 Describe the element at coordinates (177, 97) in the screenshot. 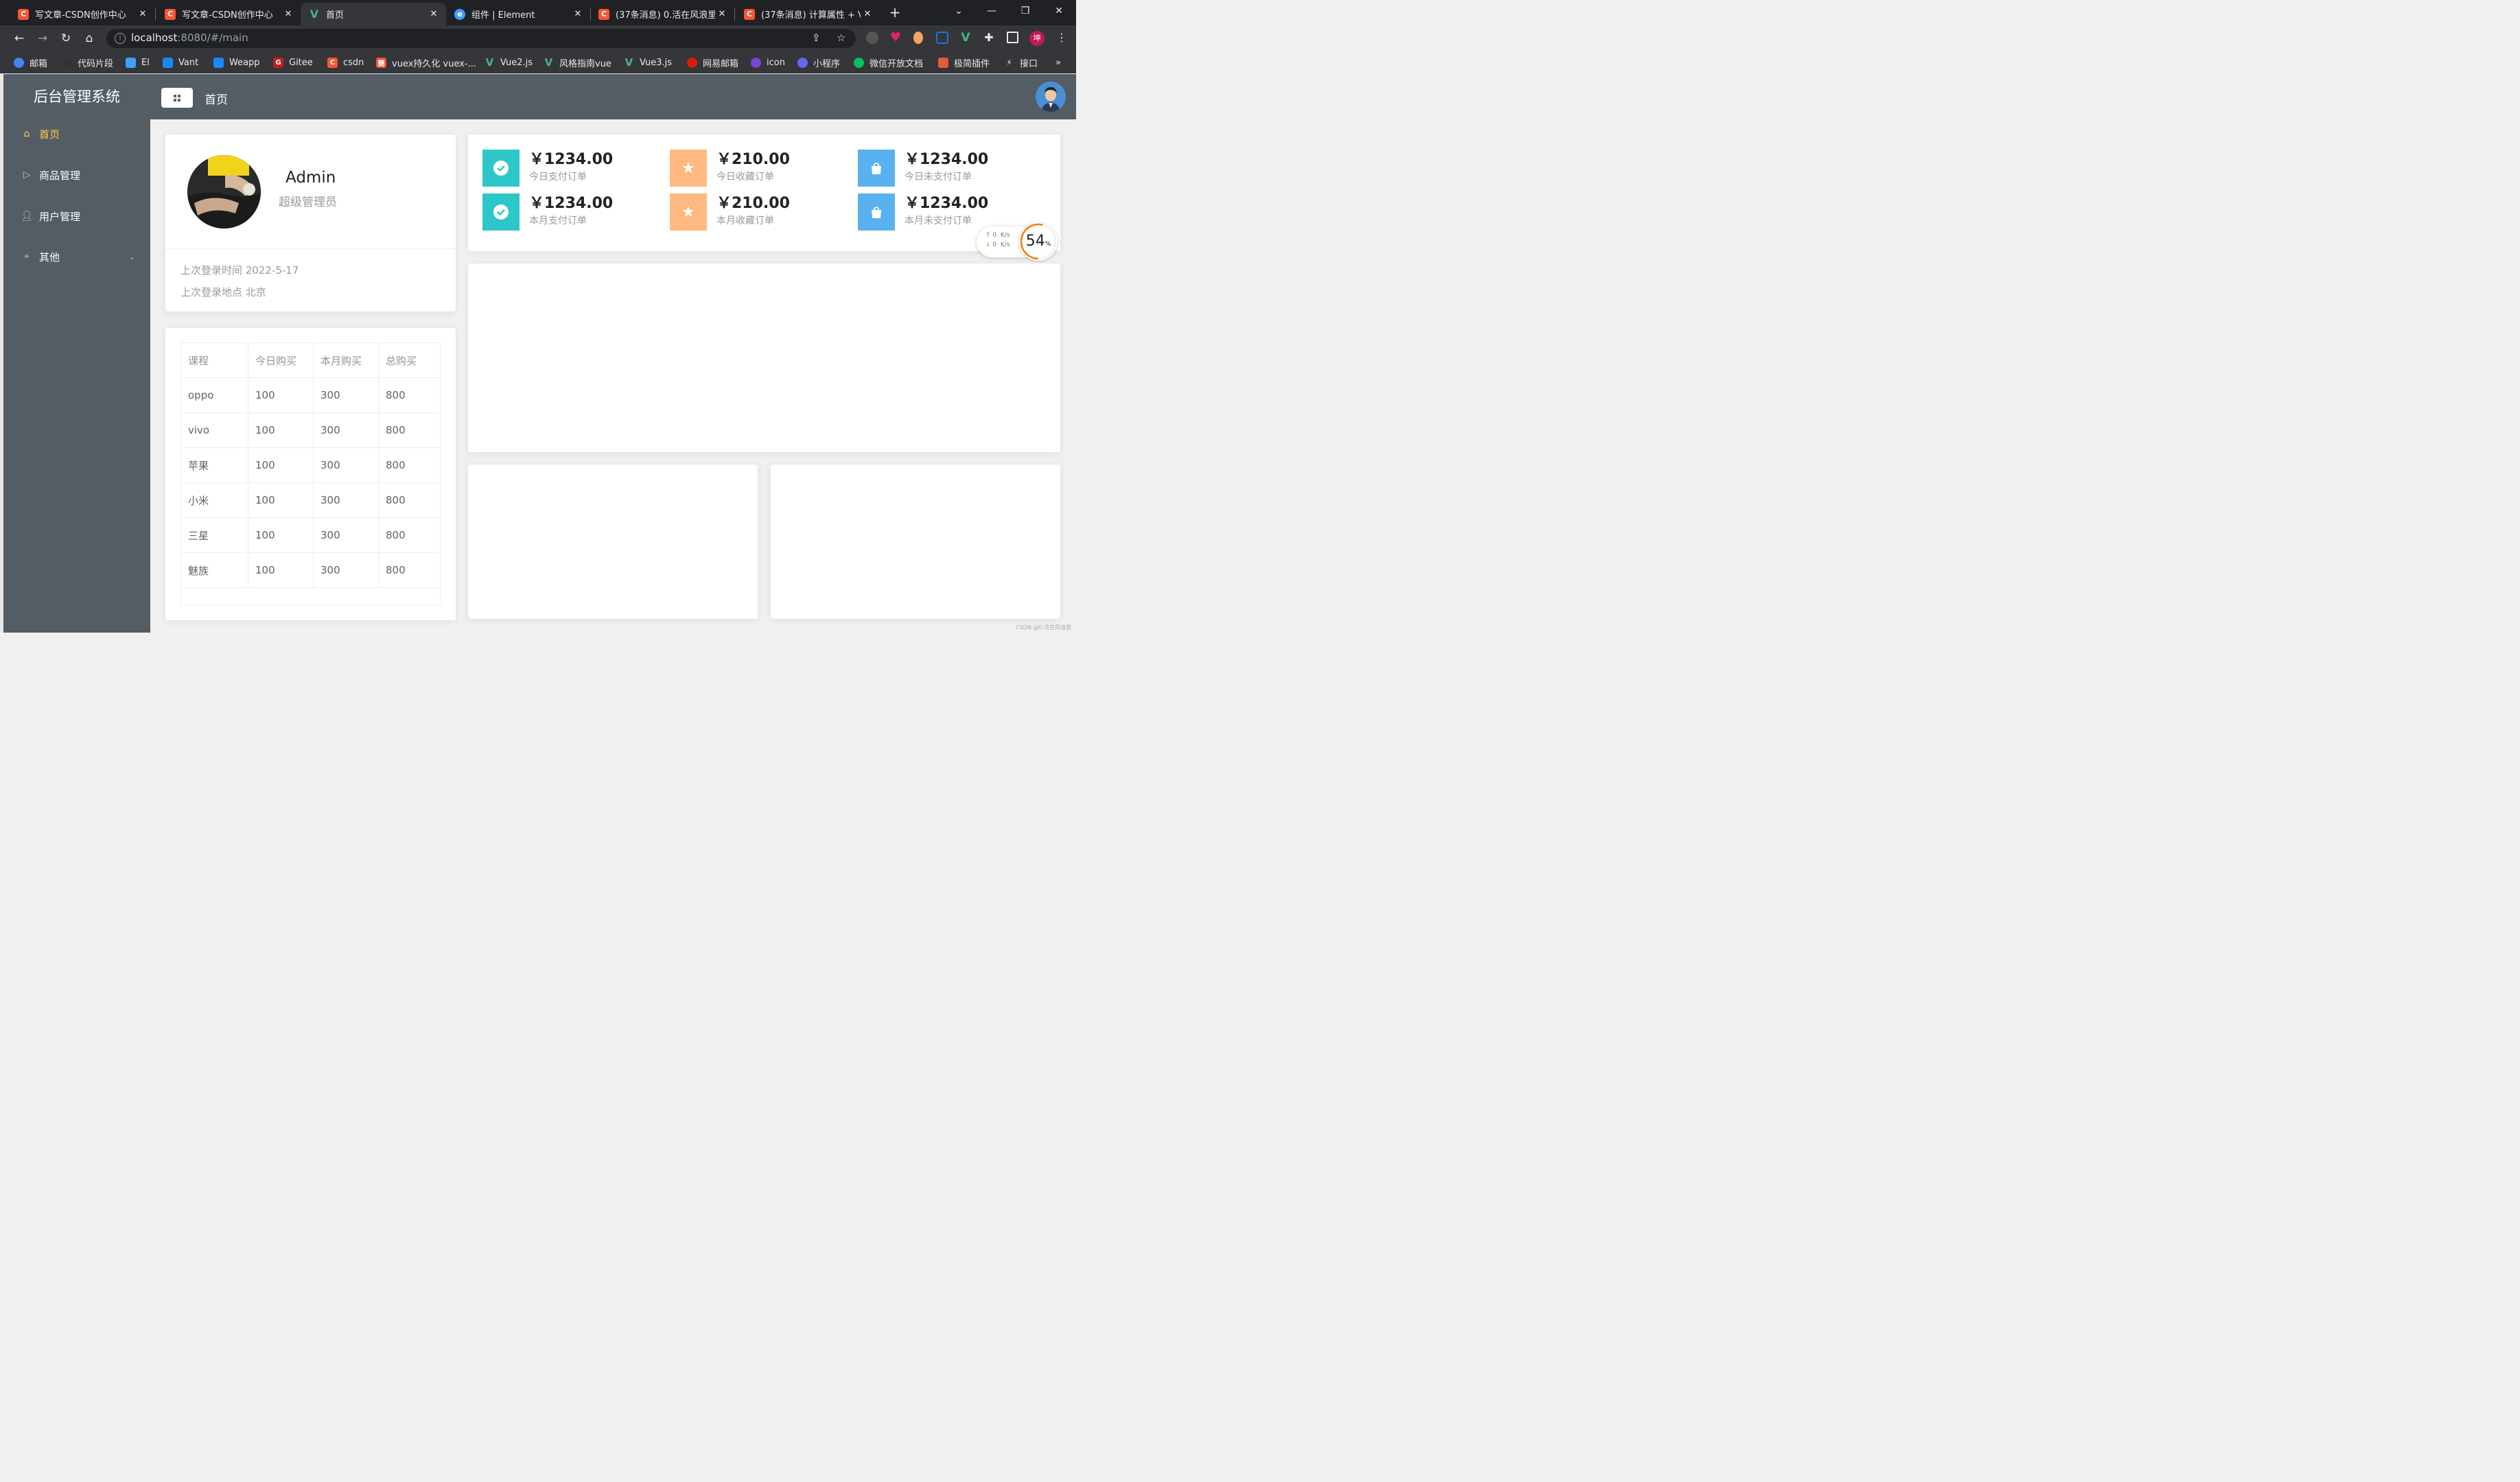

I see `collapse-menu-button` at that location.